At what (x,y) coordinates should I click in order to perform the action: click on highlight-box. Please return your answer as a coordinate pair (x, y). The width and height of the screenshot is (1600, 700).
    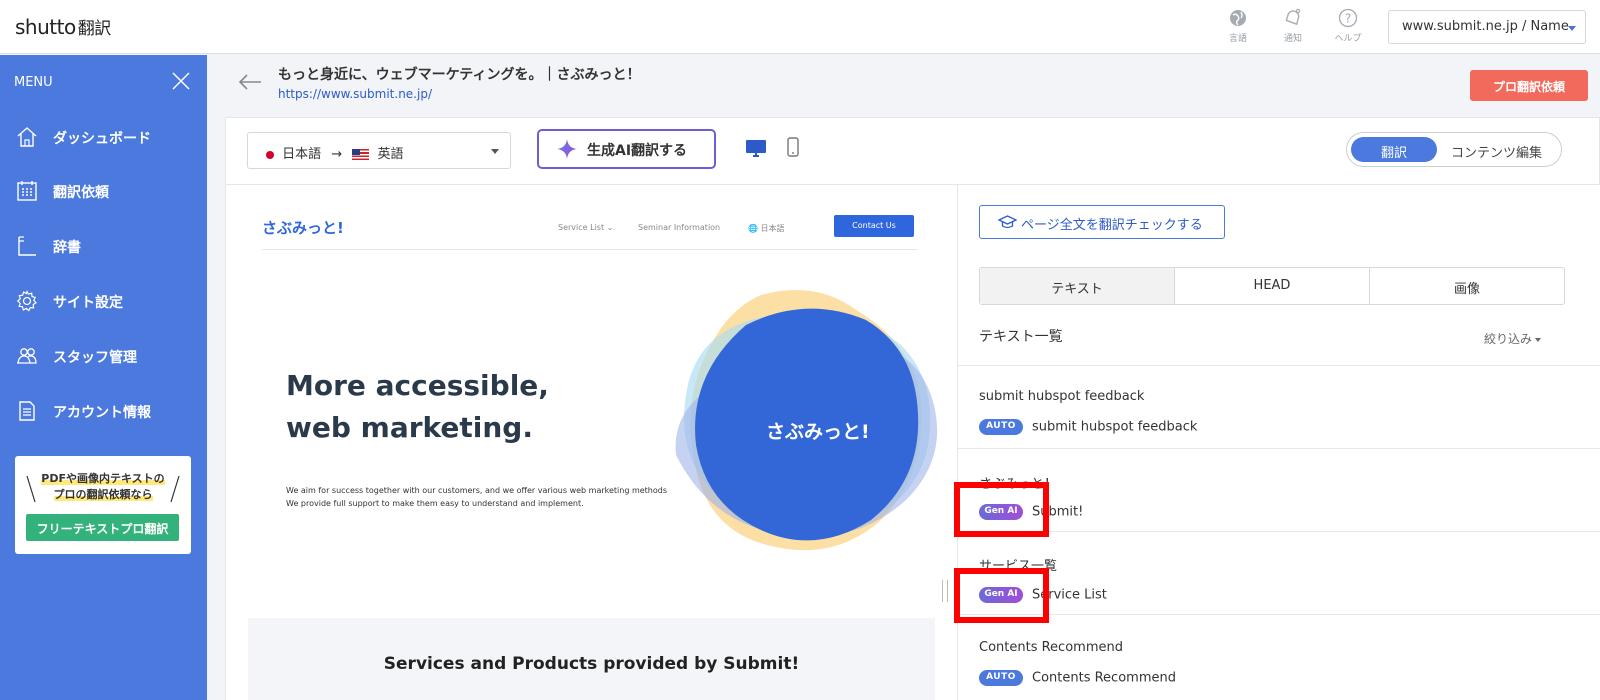
    Looking at the image, I should click on (1001, 509).